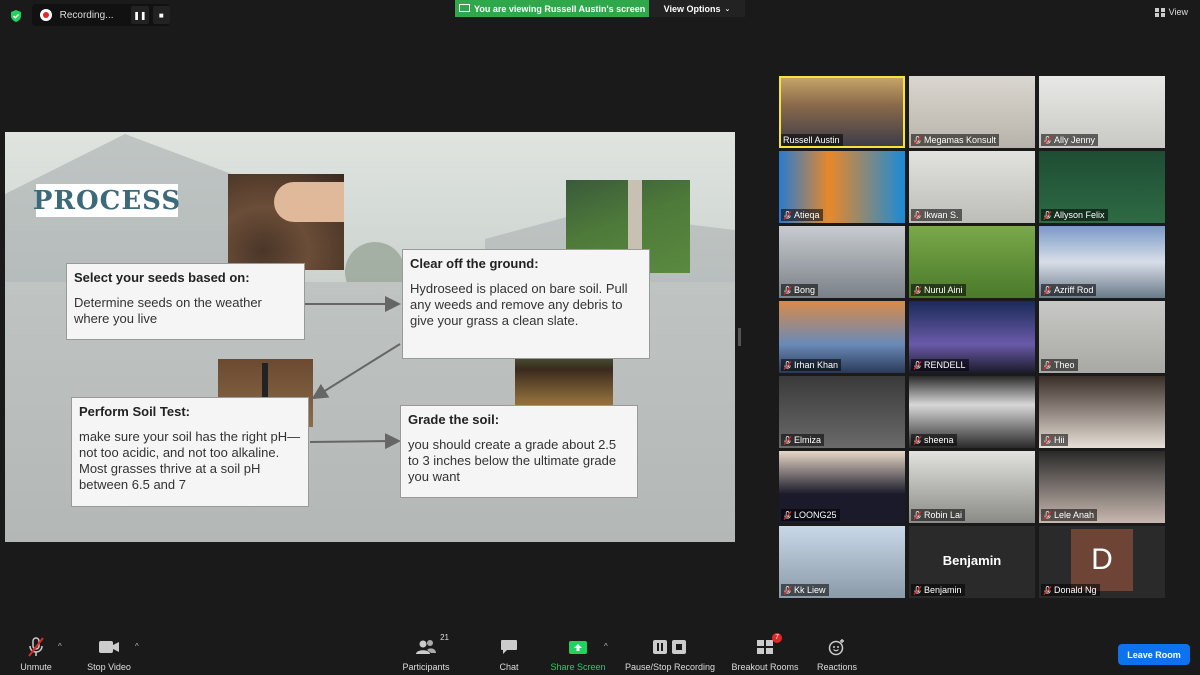  What do you see at coordinates (842, 562) in the screenshot?
I see `participant-tile: Kk Liew` at bounding box center [842, 562].